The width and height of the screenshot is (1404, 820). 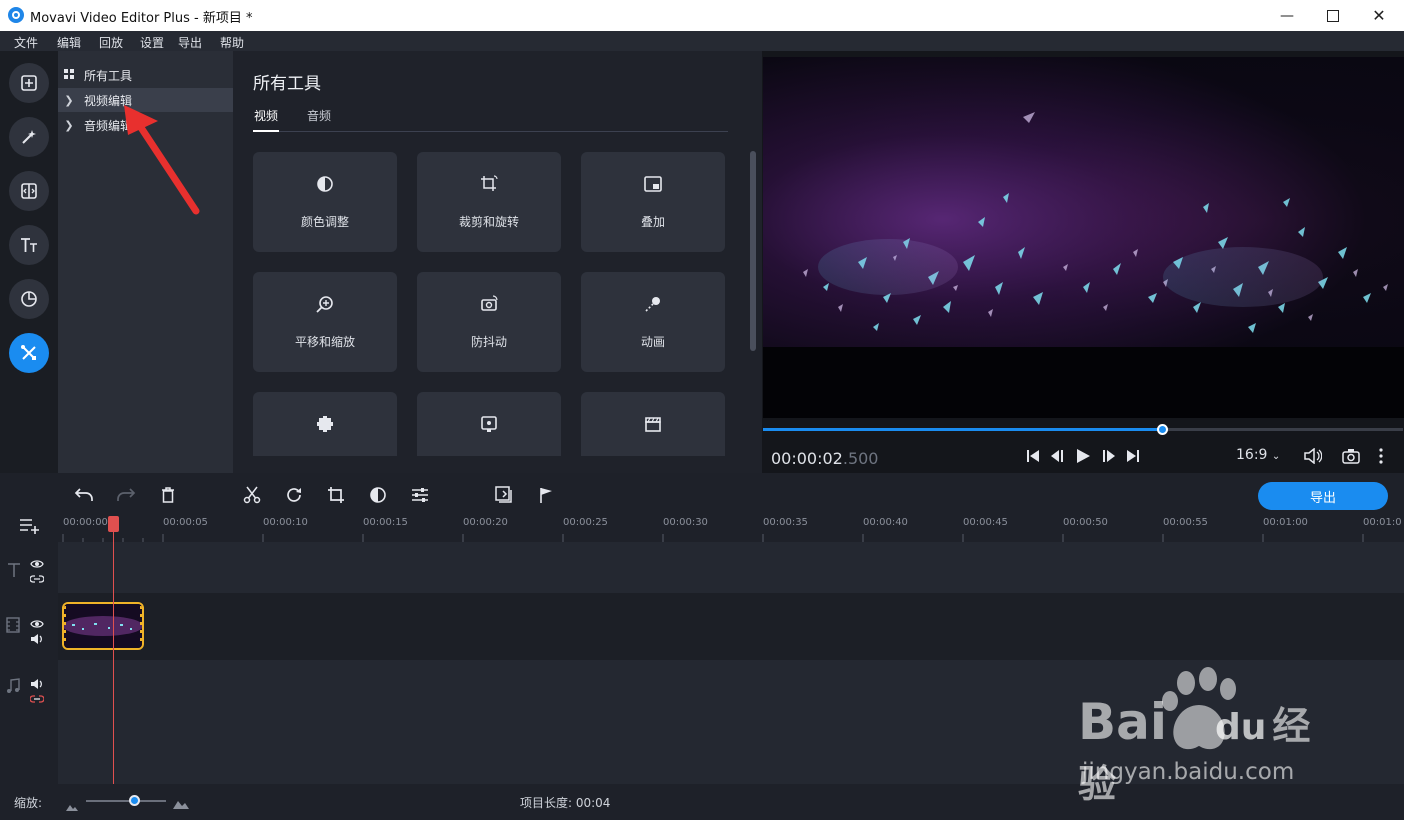 What do you see at coordinates (1033, 456) in the screenshot?
I see `go-to-start-button` at bounding box center [1033, 456].